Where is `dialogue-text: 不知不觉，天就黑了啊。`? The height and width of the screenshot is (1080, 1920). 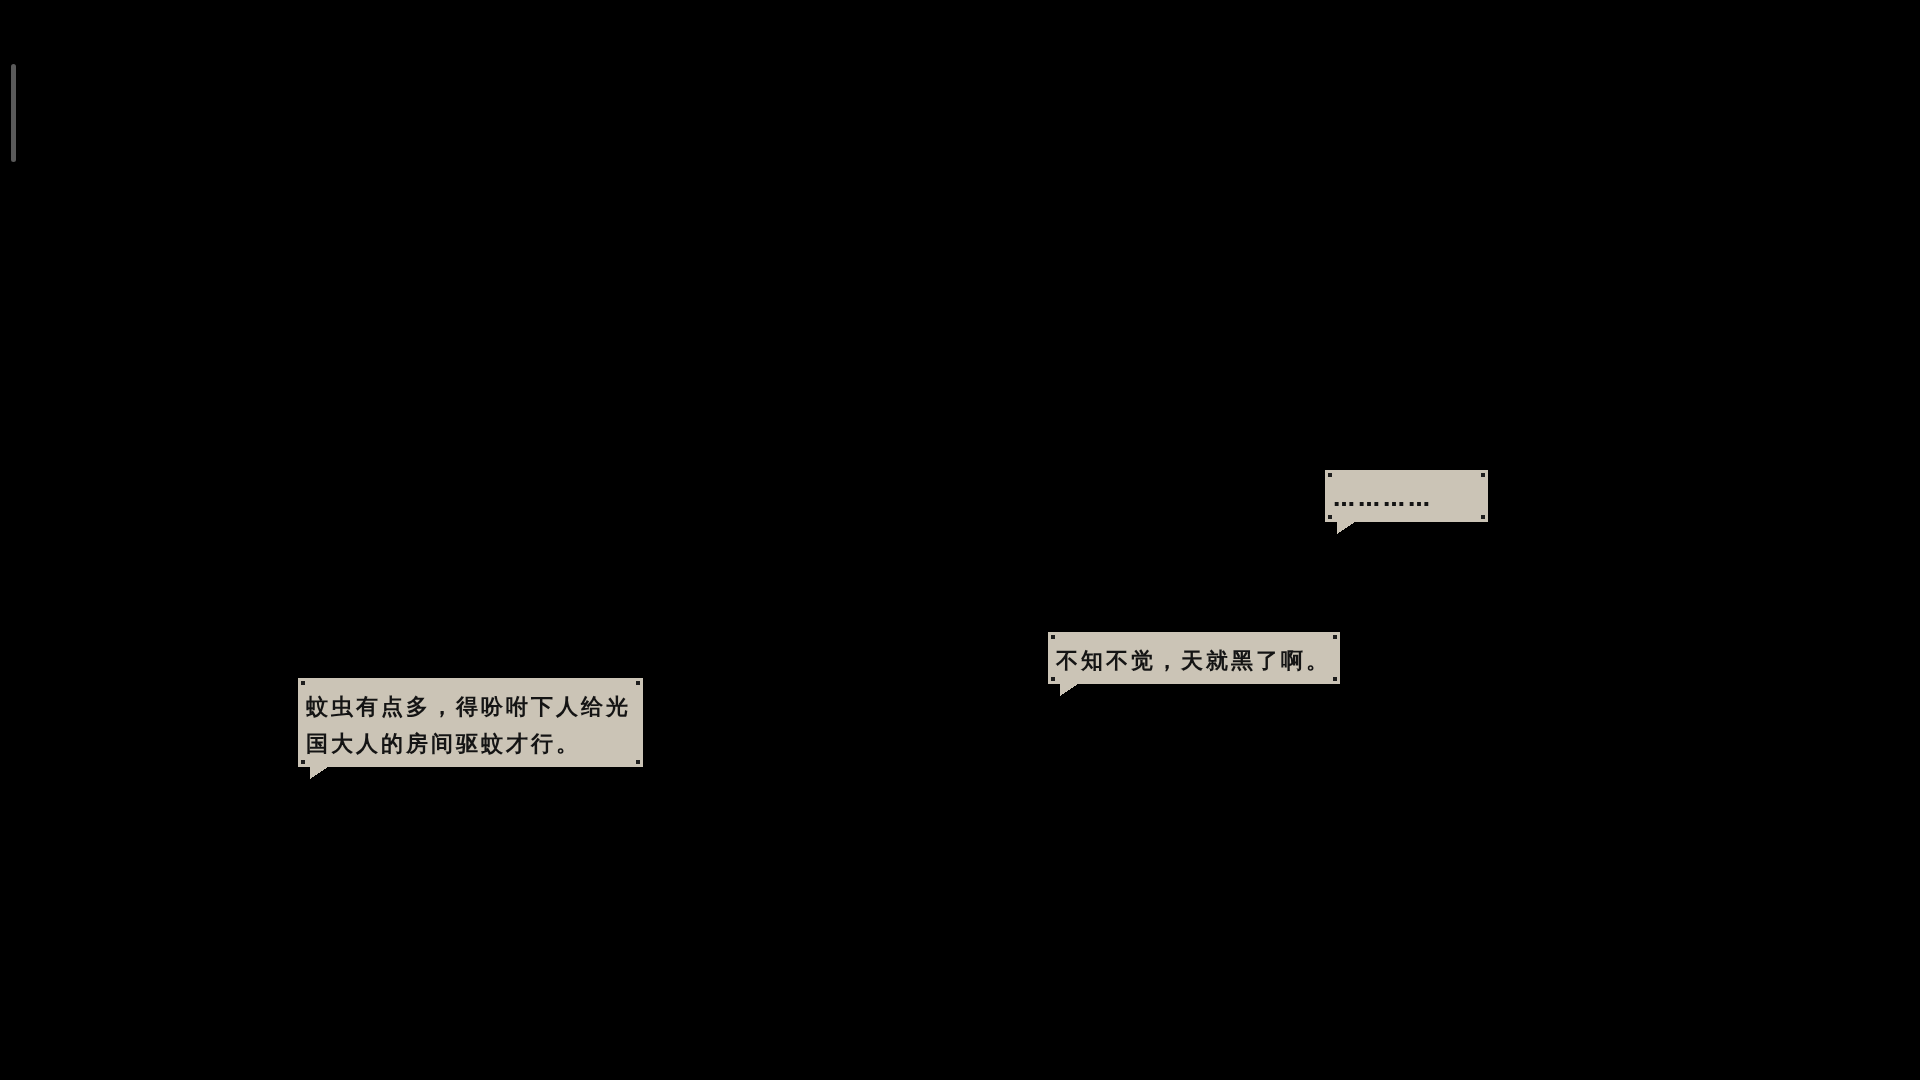
dialogue-text: 不知不觉，天就黑了啊。 is located at coordinates (1194, 661).